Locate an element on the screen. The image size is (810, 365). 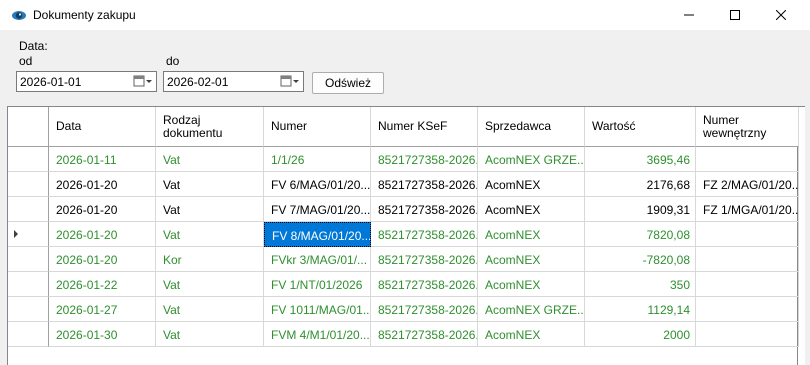
cell-numer: FV 1/NT/01/2026 is located at coordinates (317, 284).